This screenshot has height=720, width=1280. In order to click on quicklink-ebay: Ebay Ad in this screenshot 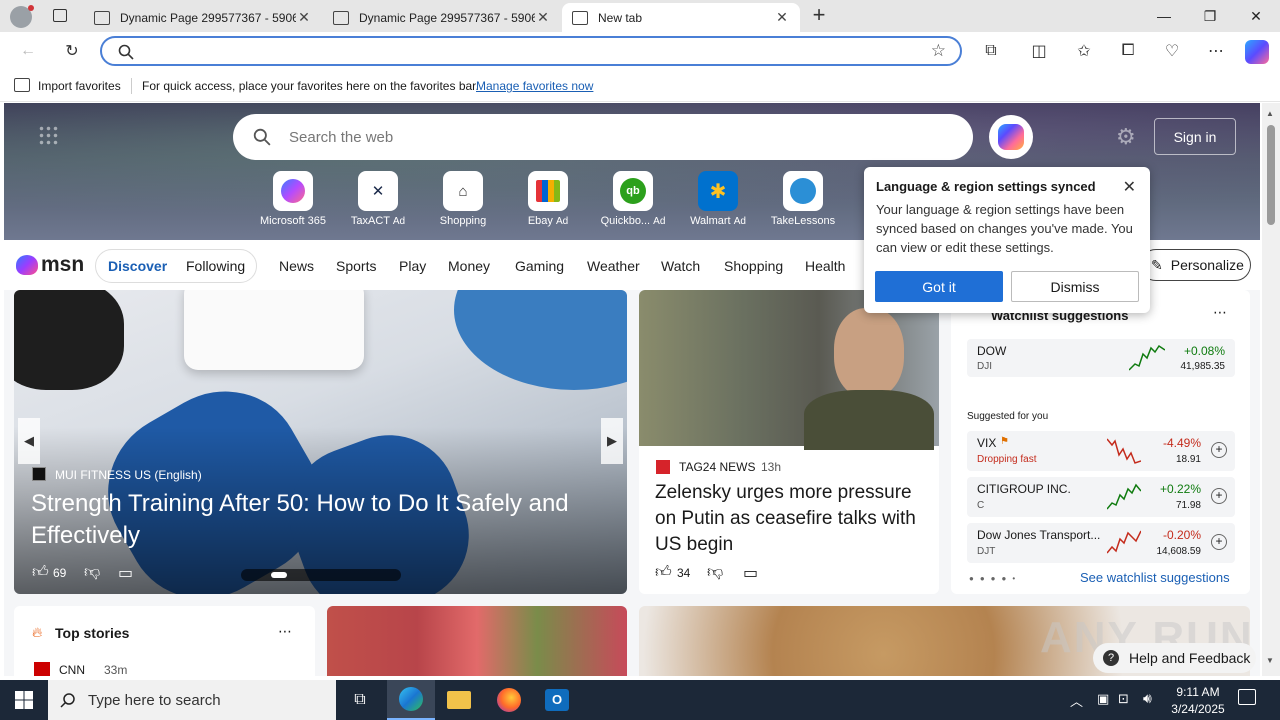, I will do `click(548, 199)`.